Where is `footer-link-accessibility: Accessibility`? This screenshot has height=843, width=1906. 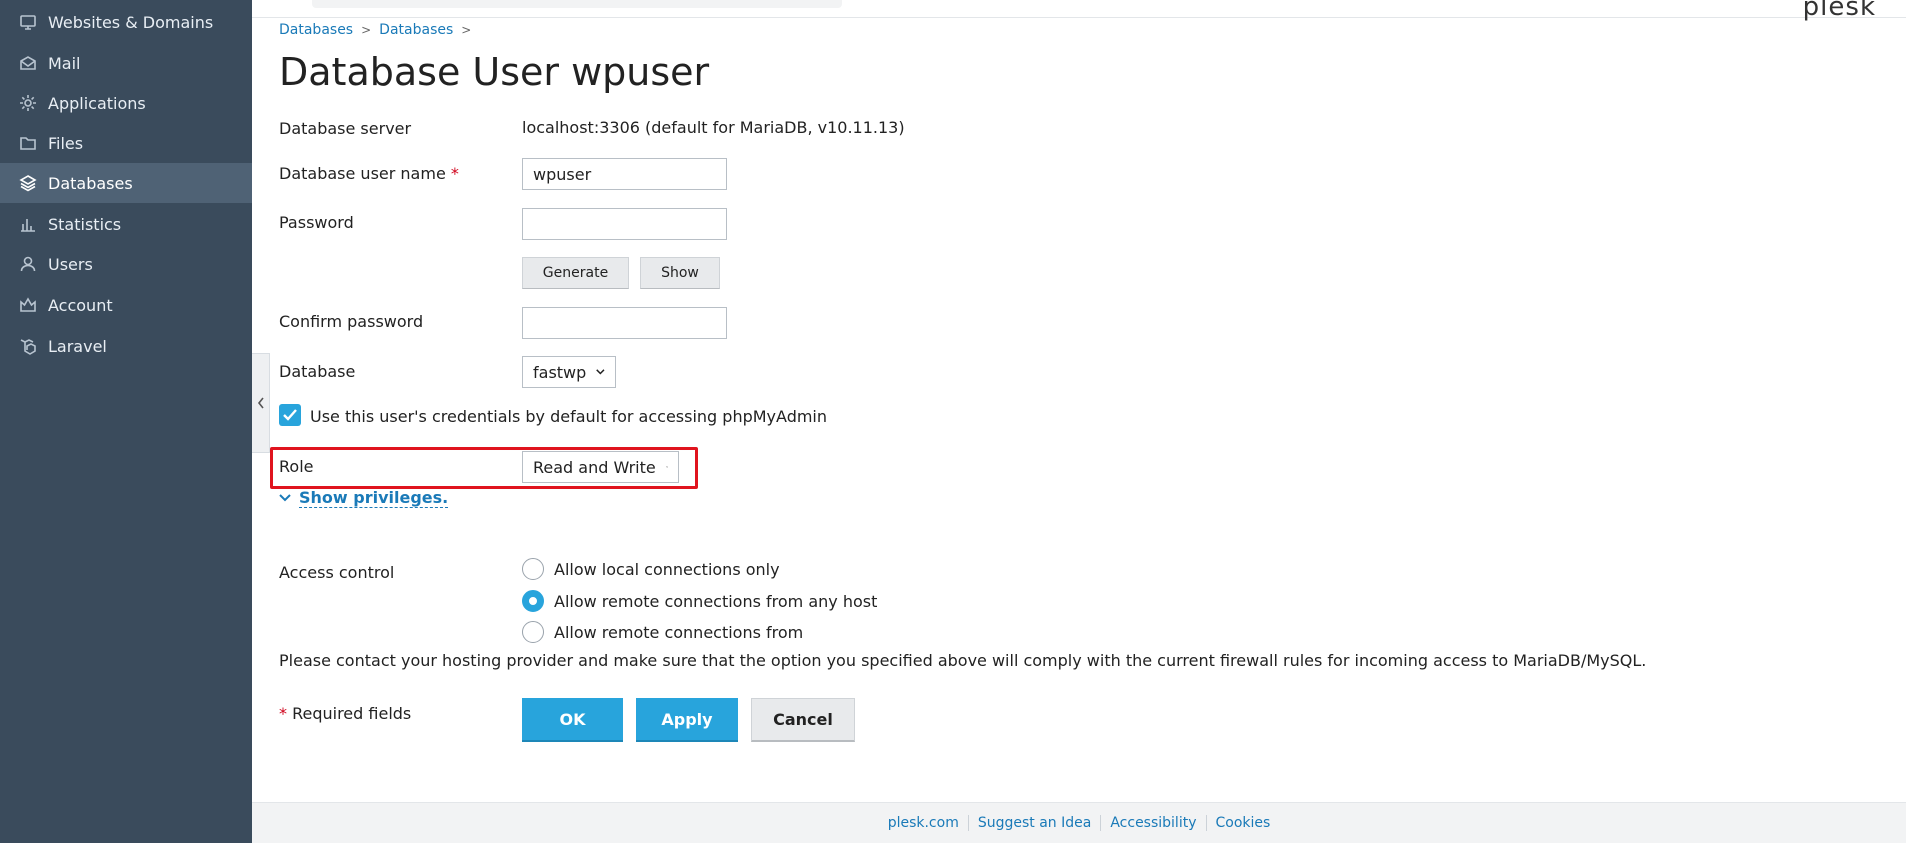
footer-link-accessibility: Accessibility is located at coordinates (1154, 823).